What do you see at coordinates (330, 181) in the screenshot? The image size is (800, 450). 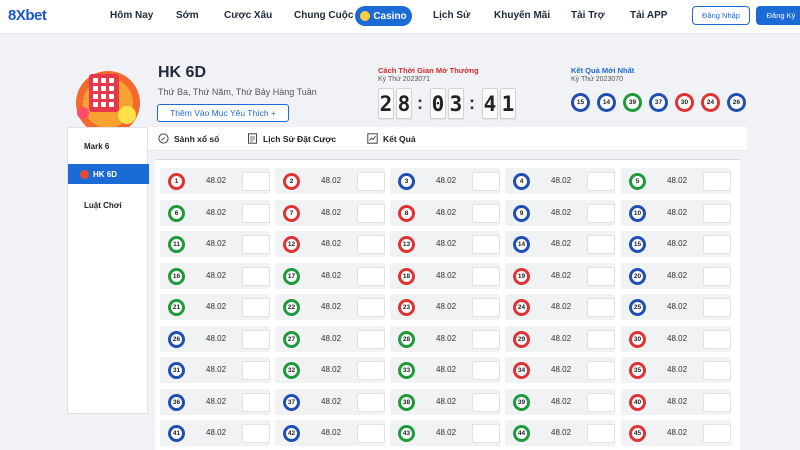 I see `bet-cell: 2 48.02` at bounding box center [330, 181].